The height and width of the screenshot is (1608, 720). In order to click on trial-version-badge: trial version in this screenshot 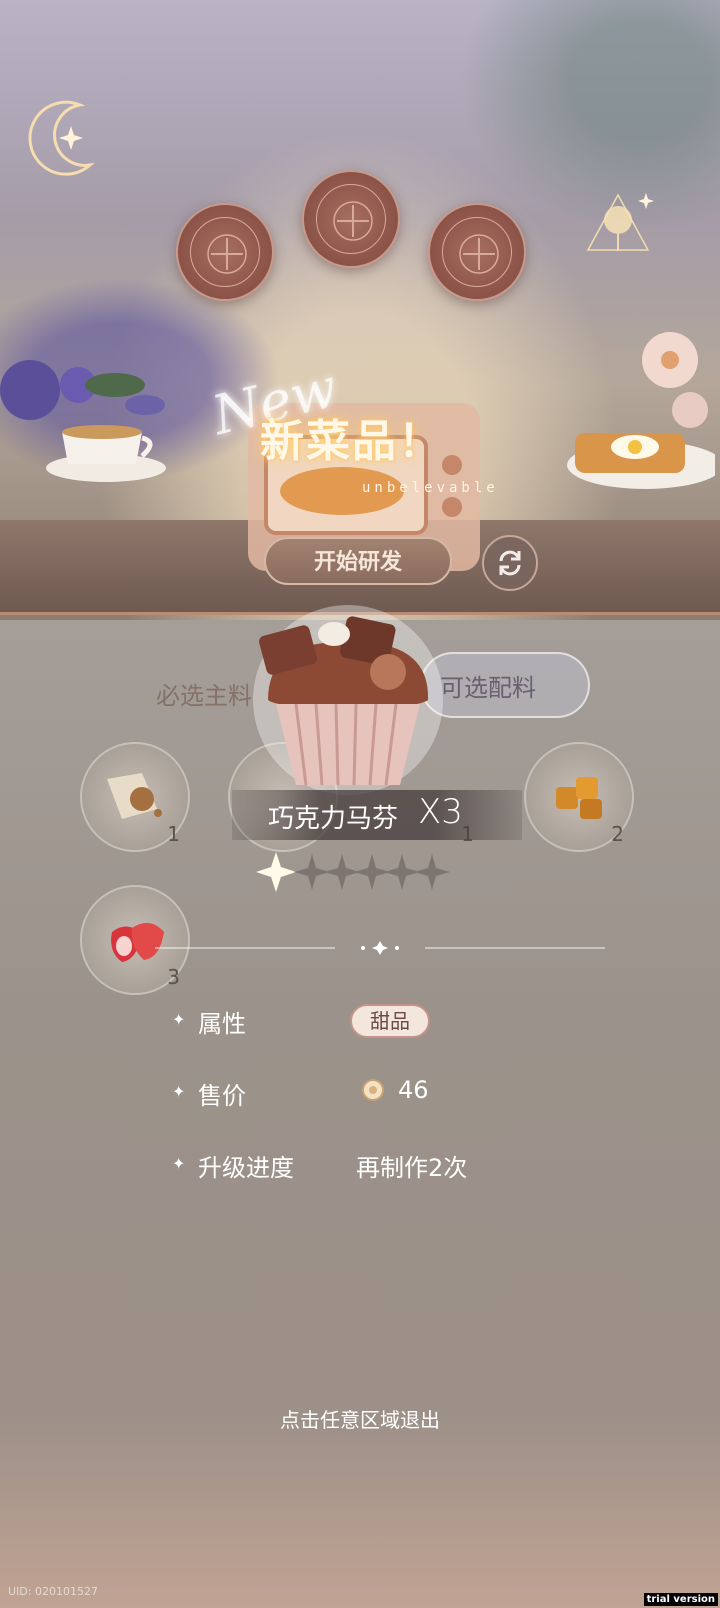, I will do `click(680, 1599)`.